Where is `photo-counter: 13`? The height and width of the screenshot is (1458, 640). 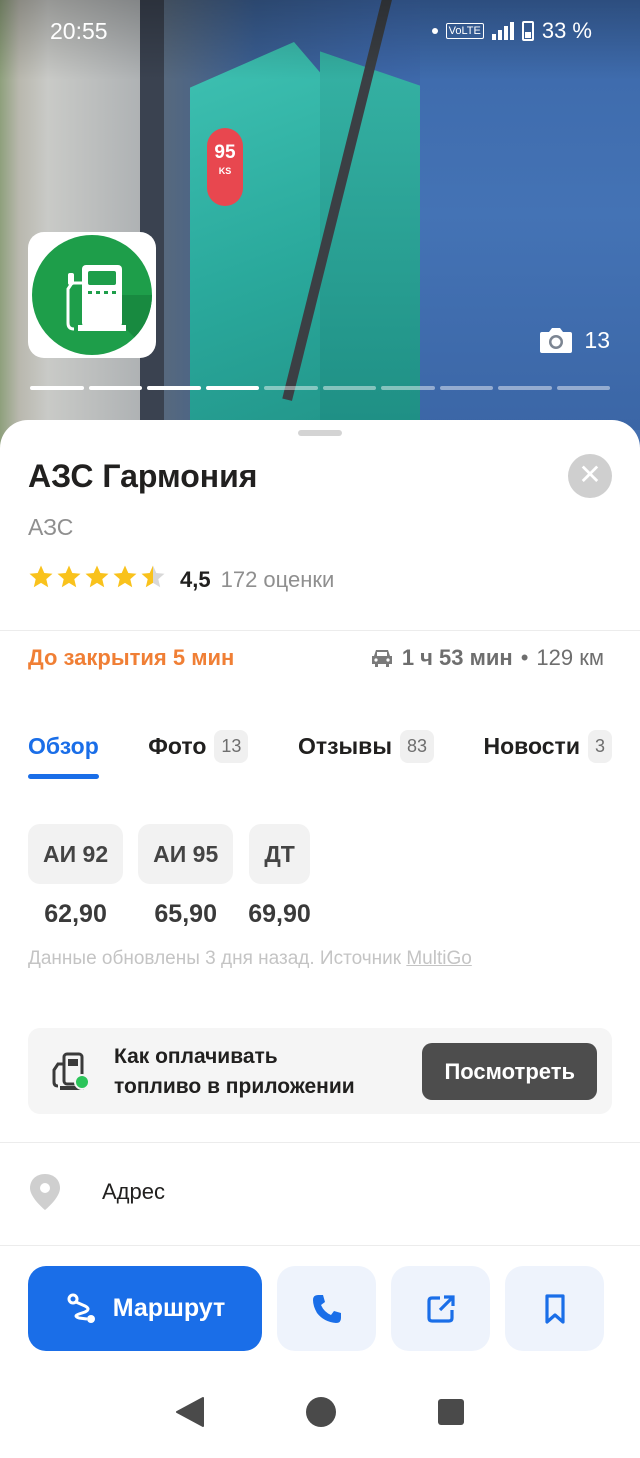
photo-counter: 13 is located at coordinates (574, 340).